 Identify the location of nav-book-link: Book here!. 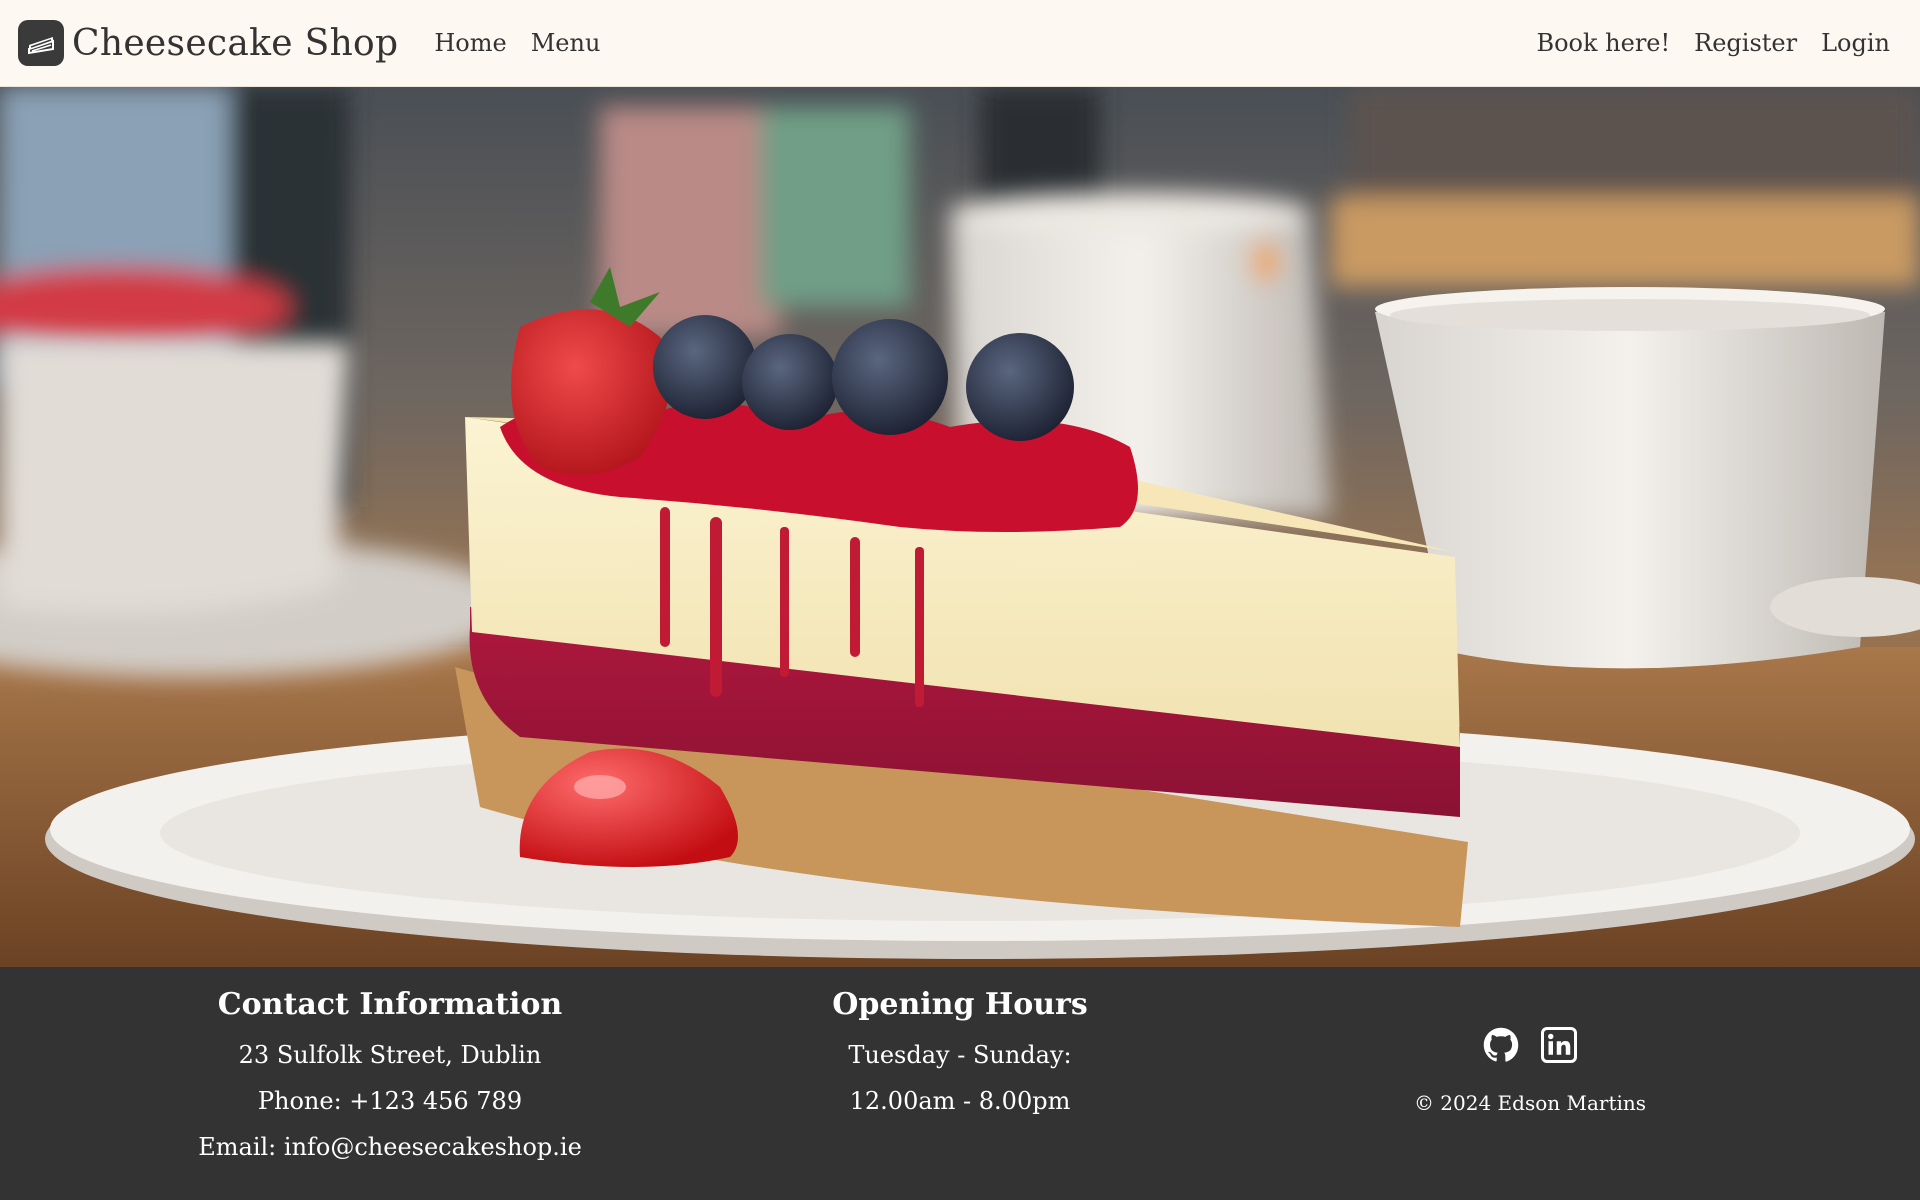
(1603, 43).